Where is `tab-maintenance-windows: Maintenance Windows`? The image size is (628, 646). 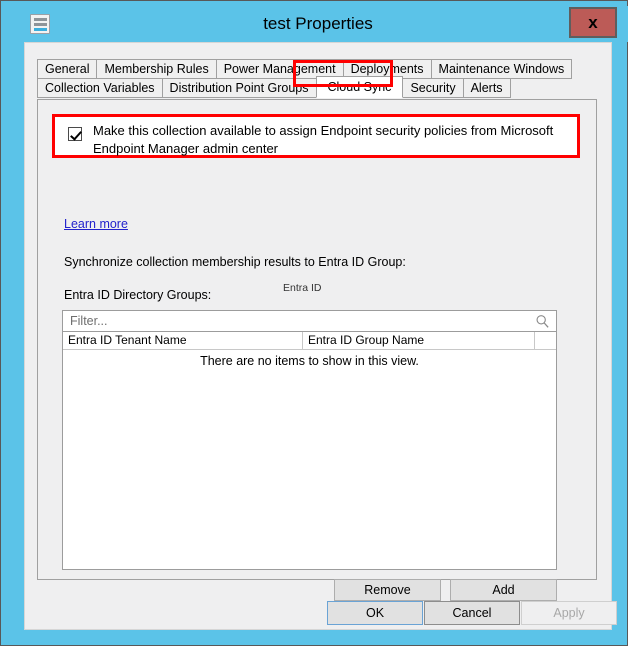
tab-maintenance-windows: Maintenance Windows is located at coordinates (501, 69).